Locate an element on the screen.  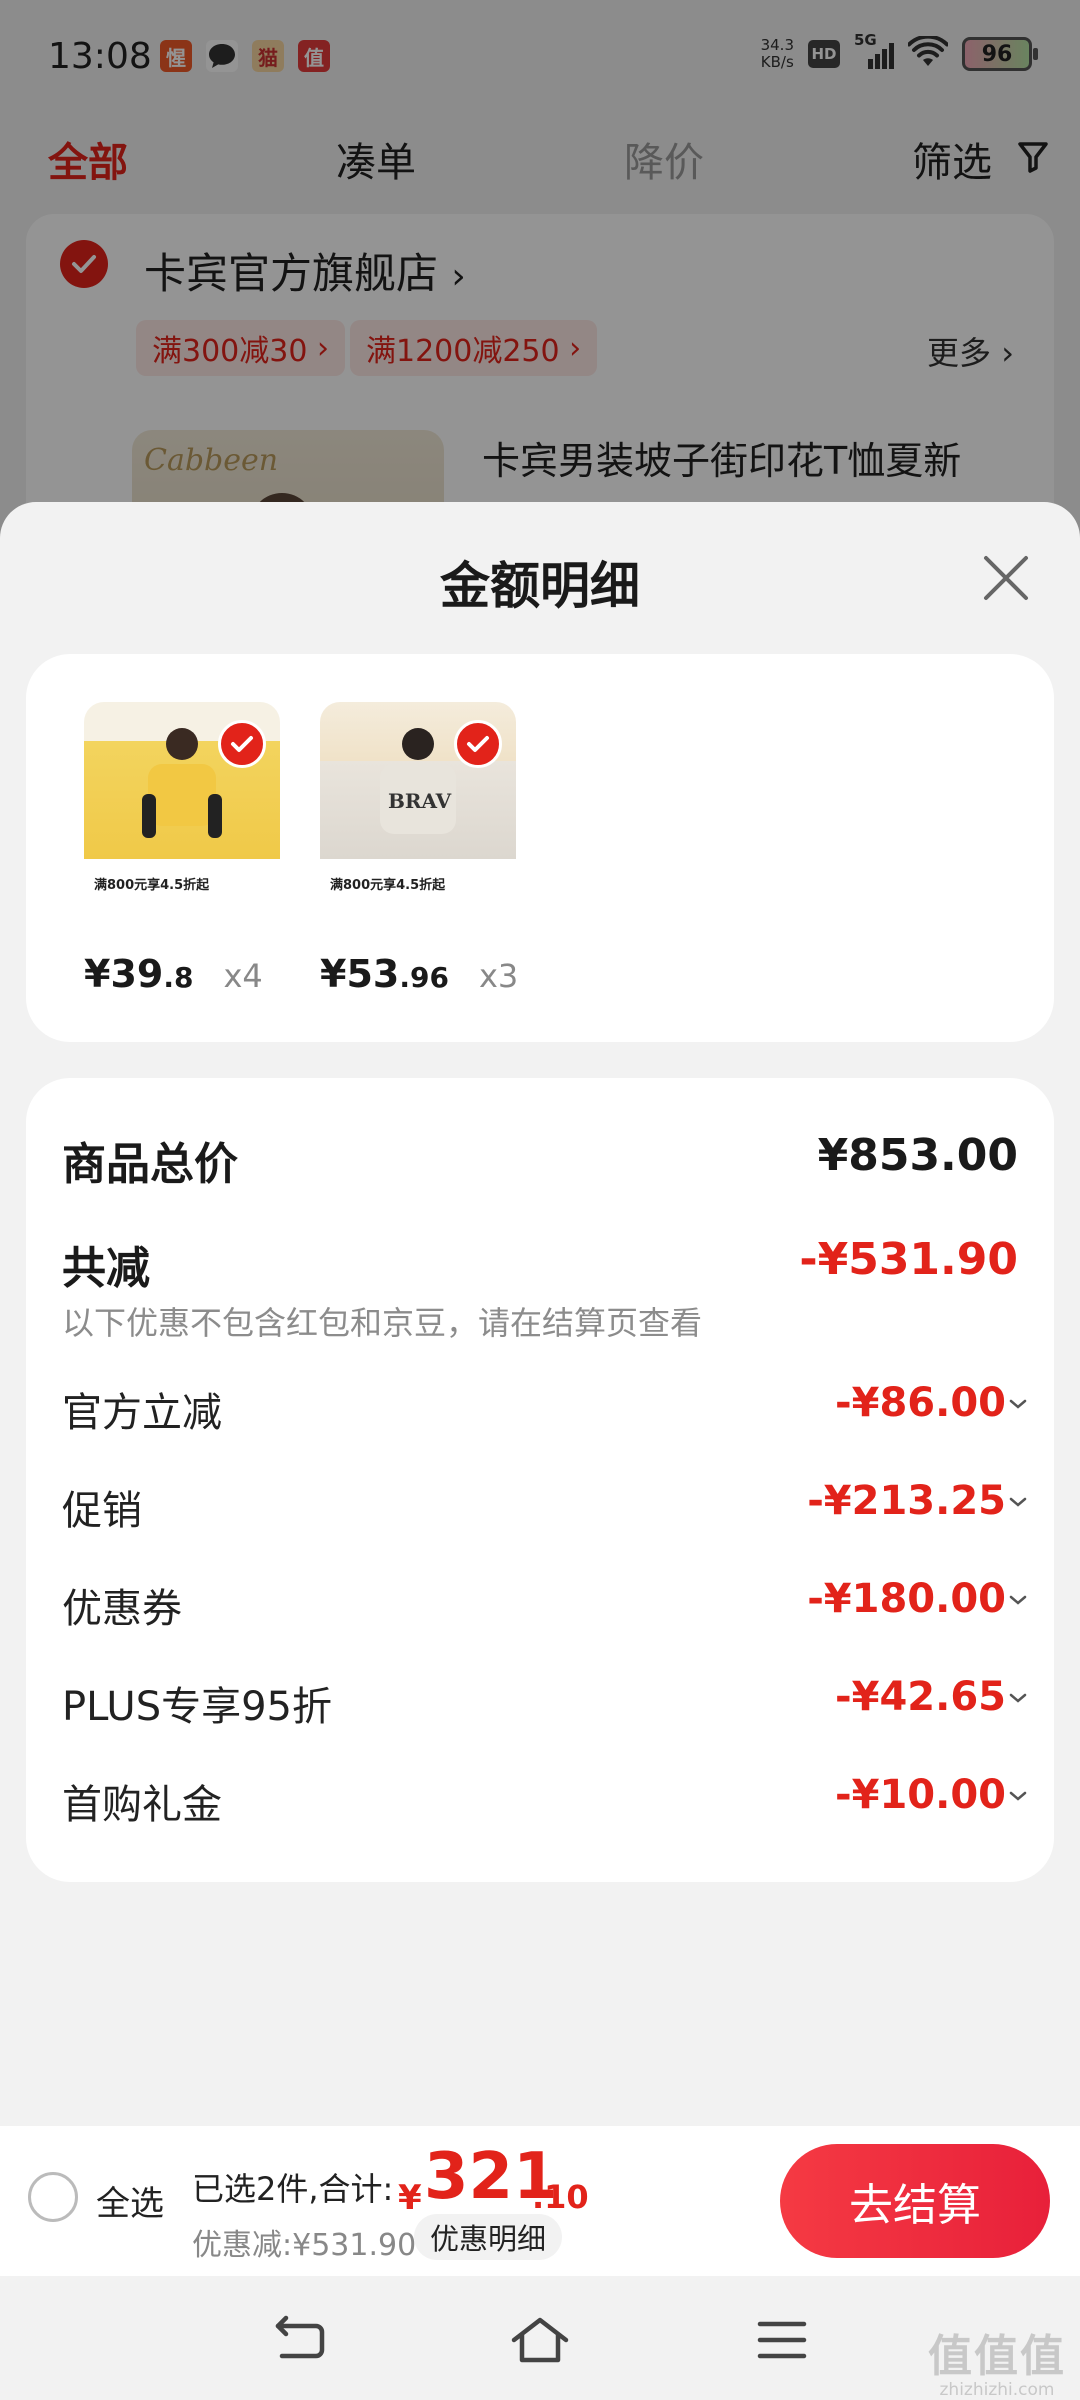
item-image: 满800元享4.5折起 is located at coordinates (182, 800).